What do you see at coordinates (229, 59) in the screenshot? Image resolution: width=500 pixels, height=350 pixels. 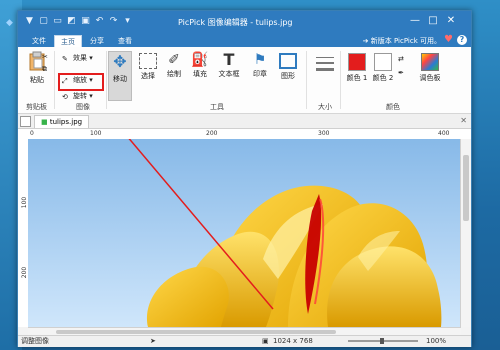 I see `text-icon: T` at bounding box center [229, 59].